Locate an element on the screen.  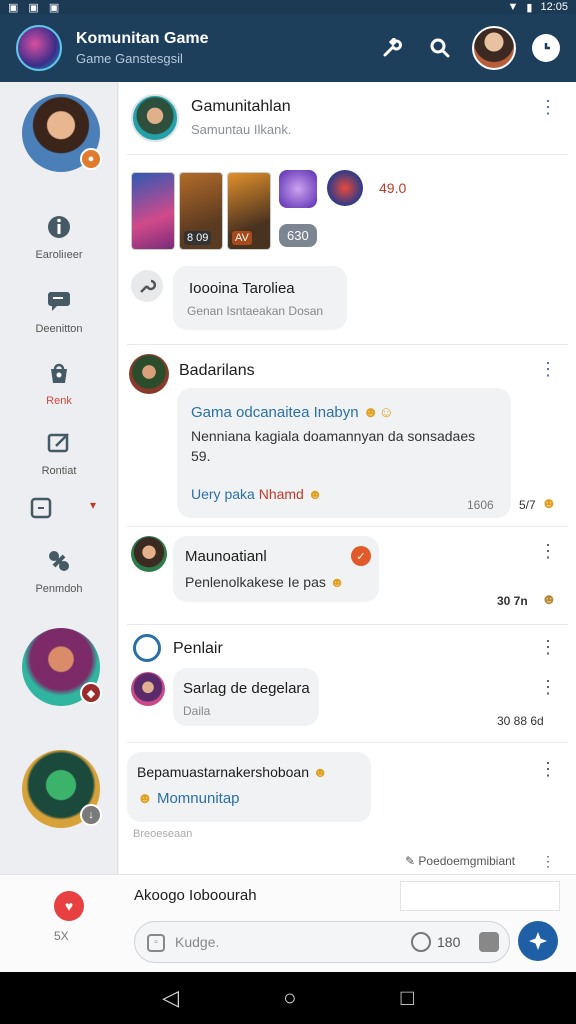
comment-bubble: Ioooina Taroliea Genan Isntaeakan Dosan is located at coordinates (260, 298).